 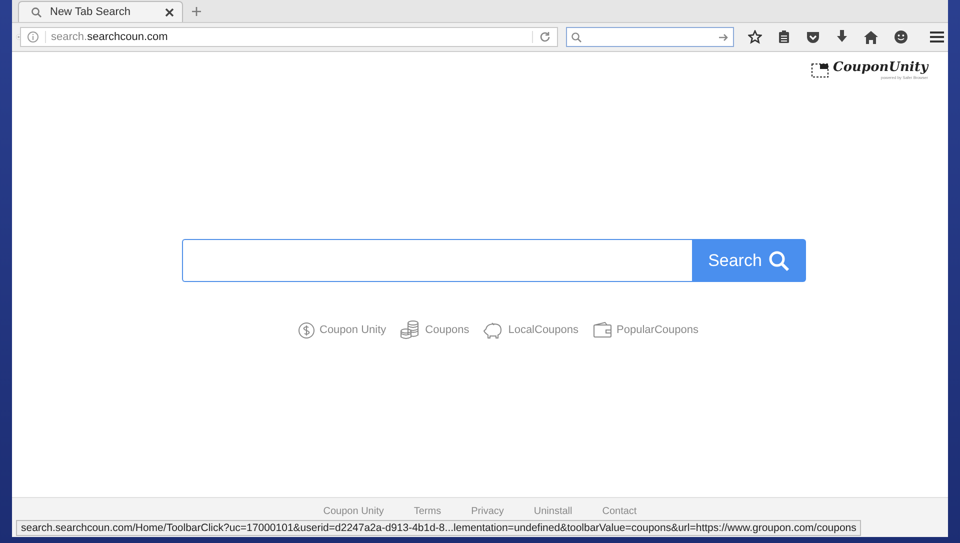 I want to click on footer-link: Terms, so click(x=428, y=512).